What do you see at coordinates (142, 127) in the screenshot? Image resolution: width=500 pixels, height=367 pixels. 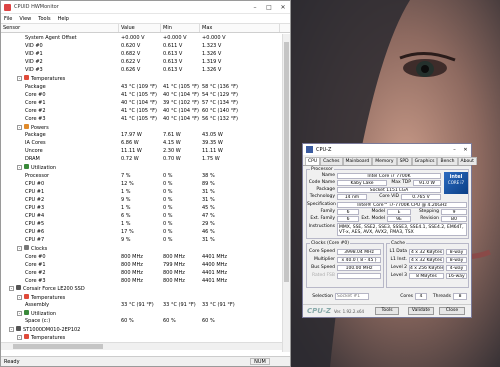 I see `tree-group-row: - Powers` at bounding box center [142, 127].